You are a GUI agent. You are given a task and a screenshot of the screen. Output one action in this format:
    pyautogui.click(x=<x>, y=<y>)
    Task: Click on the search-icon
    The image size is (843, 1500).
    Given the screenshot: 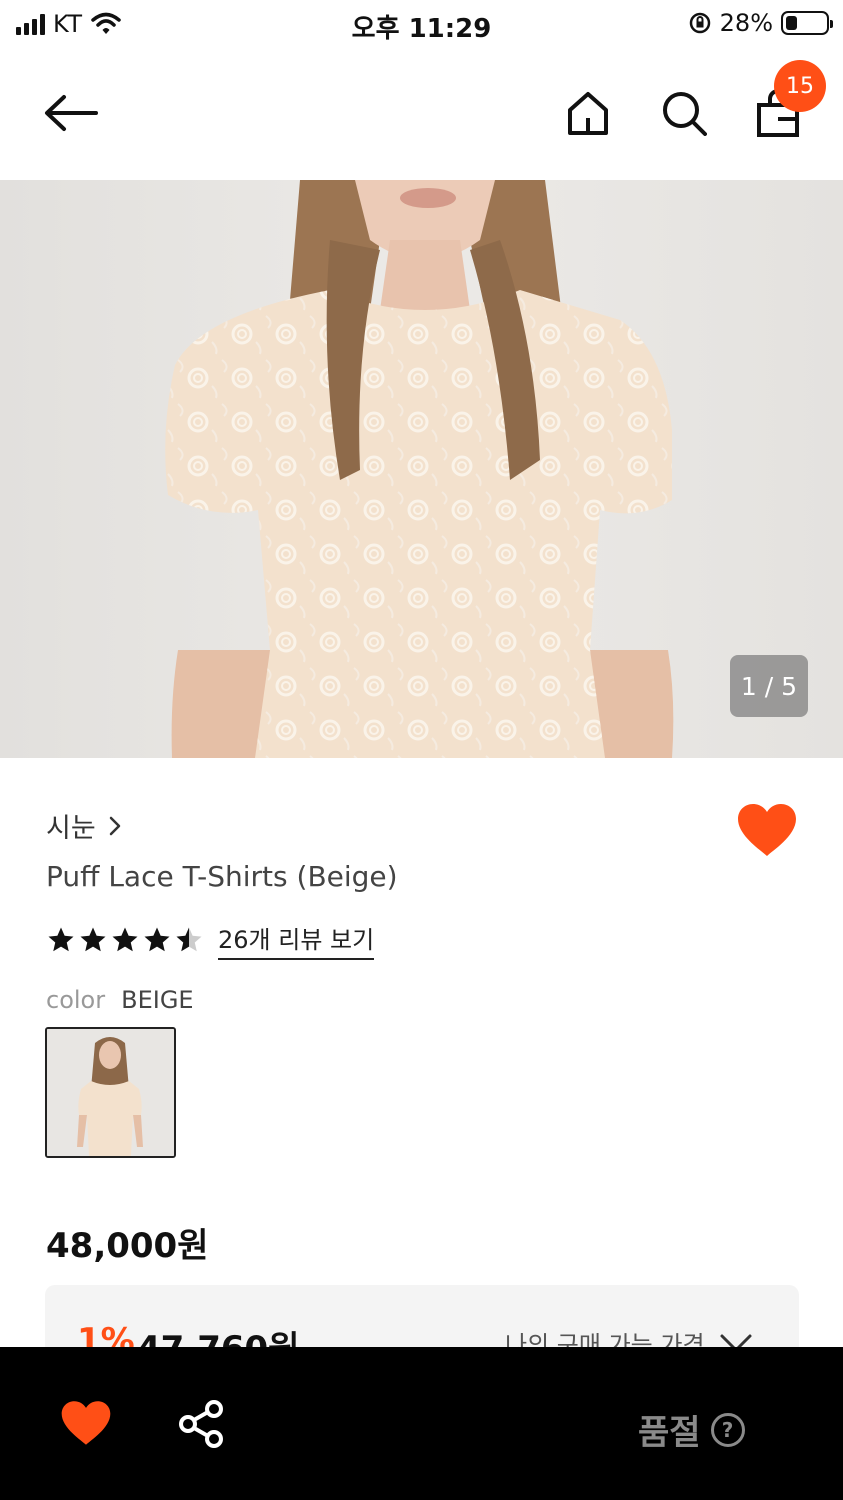 What is the action you would take?
    pyautogui.click(x=685, y=114)
    